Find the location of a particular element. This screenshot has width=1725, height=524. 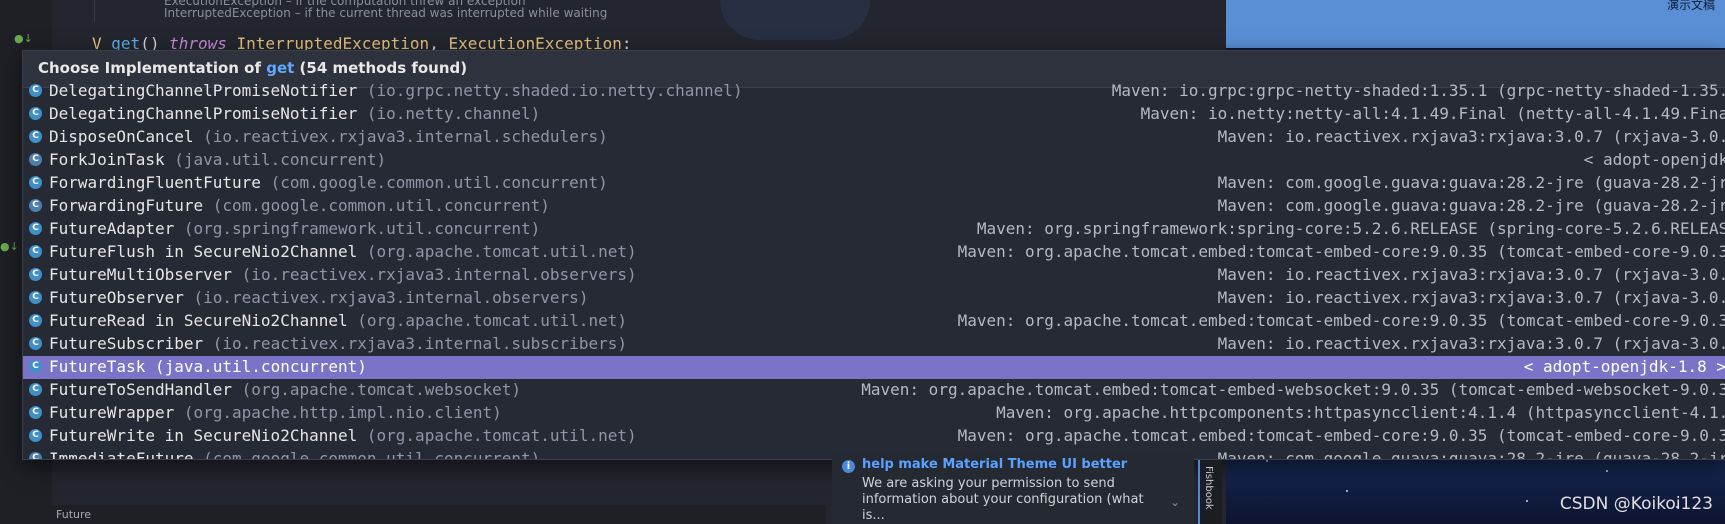

class-name: ForwardingFuture is located at coordinates (126, 205).